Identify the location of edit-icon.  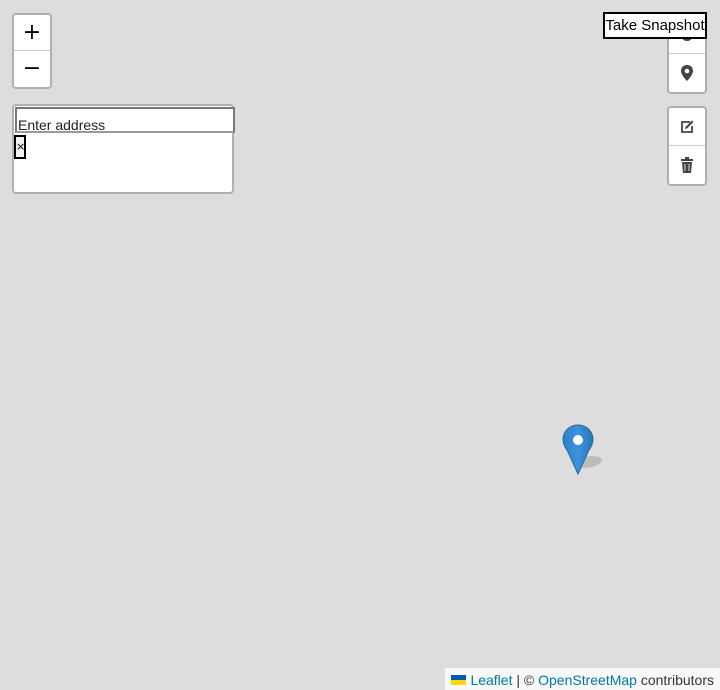
(687, 126).